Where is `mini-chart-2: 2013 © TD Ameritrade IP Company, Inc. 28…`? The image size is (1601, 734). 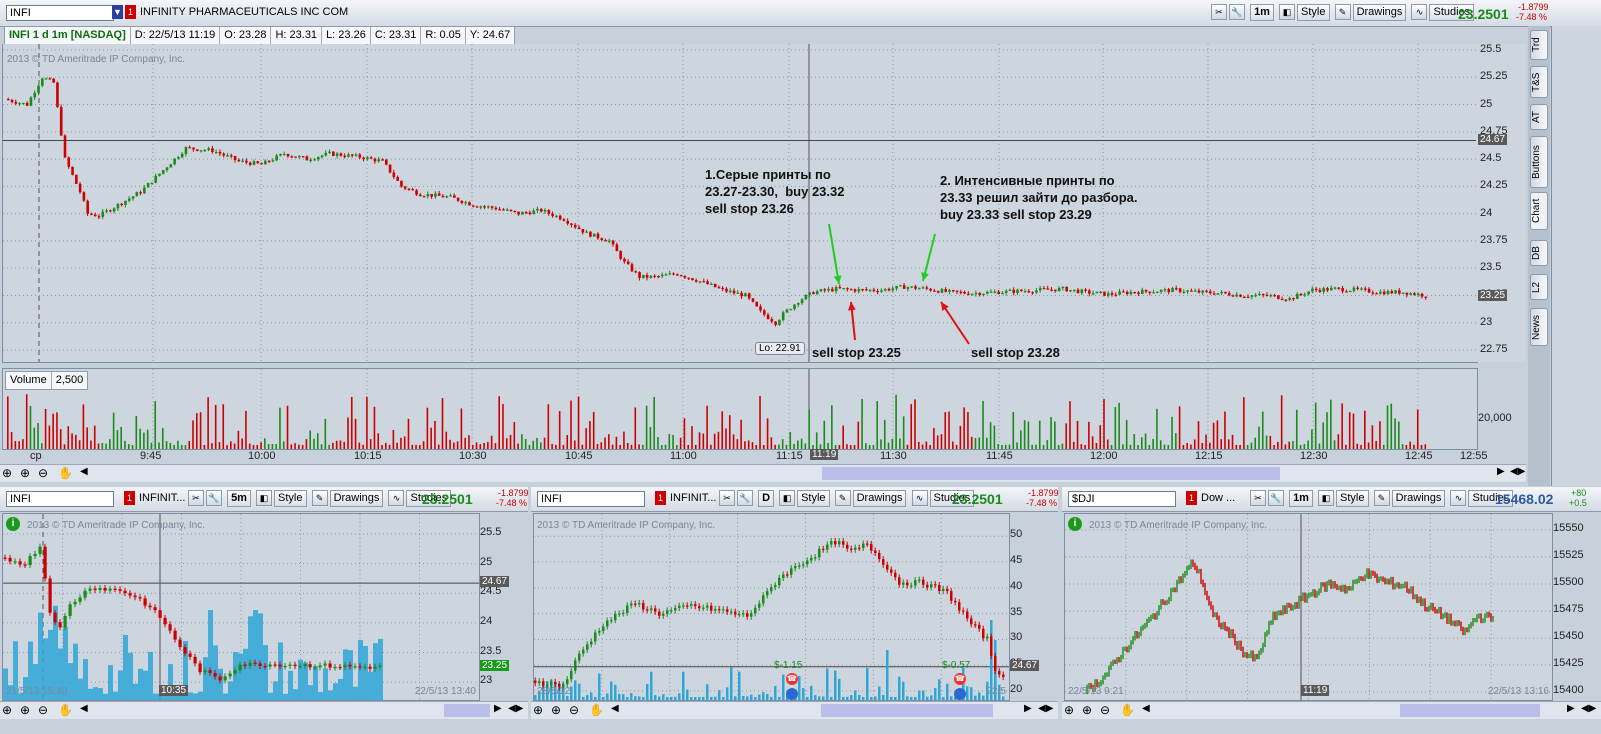 mini-chart-2: 2013 © TD Ameritrade IP Company, Inc. 28… is located at coordinates (771, 607).